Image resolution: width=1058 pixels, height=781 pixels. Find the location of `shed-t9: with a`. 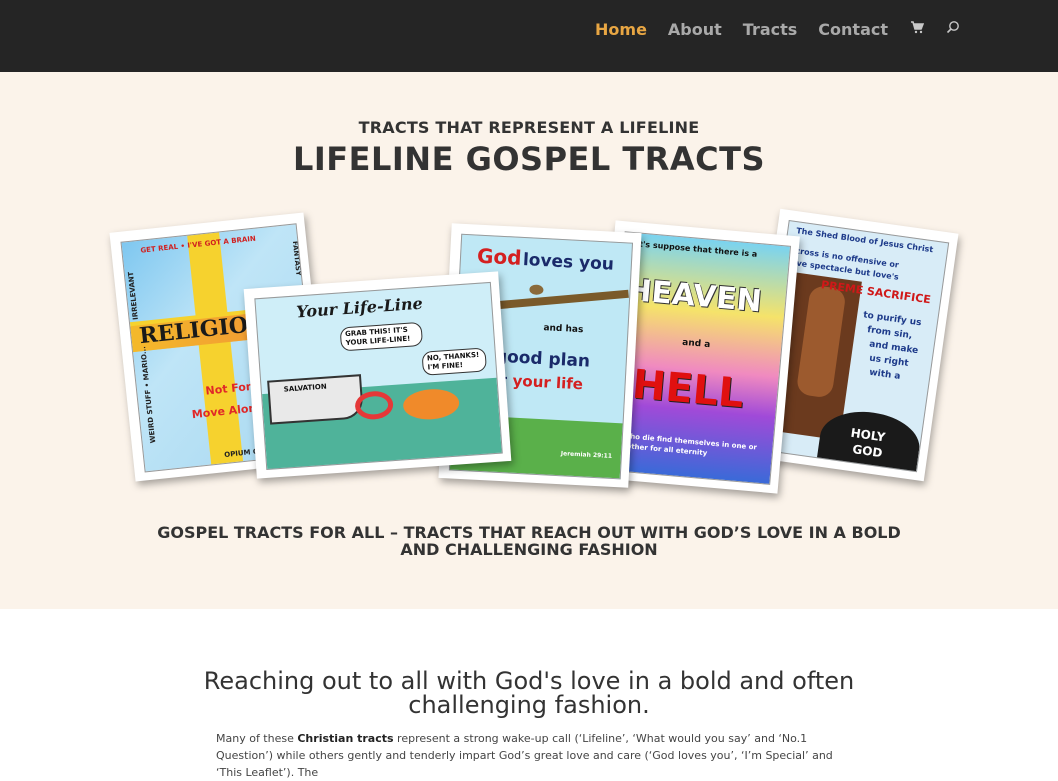

shed-t9: with a is located at coordinates (885, 374).